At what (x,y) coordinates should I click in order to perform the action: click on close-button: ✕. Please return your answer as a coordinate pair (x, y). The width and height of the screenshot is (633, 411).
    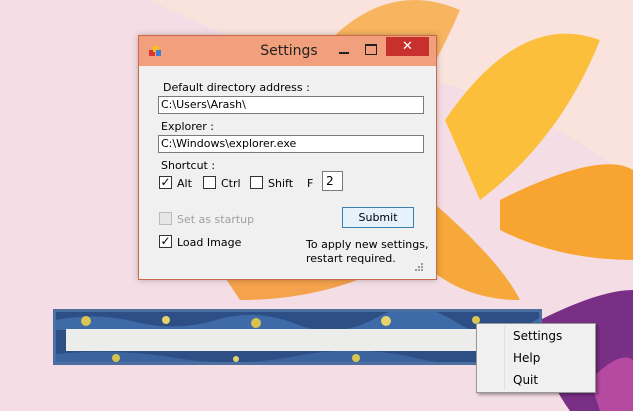
    Looking at the image, I should click on (407, 46).